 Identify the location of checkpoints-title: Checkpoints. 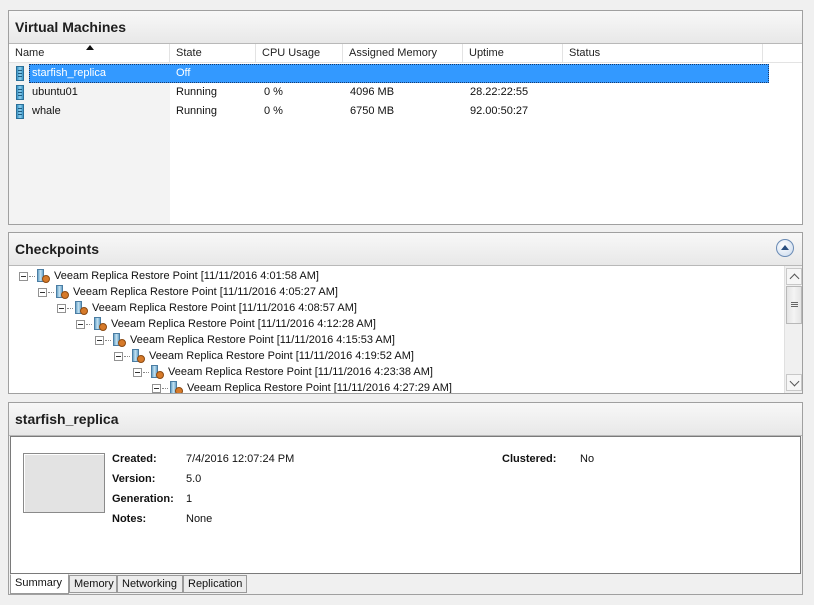
(405, 249).